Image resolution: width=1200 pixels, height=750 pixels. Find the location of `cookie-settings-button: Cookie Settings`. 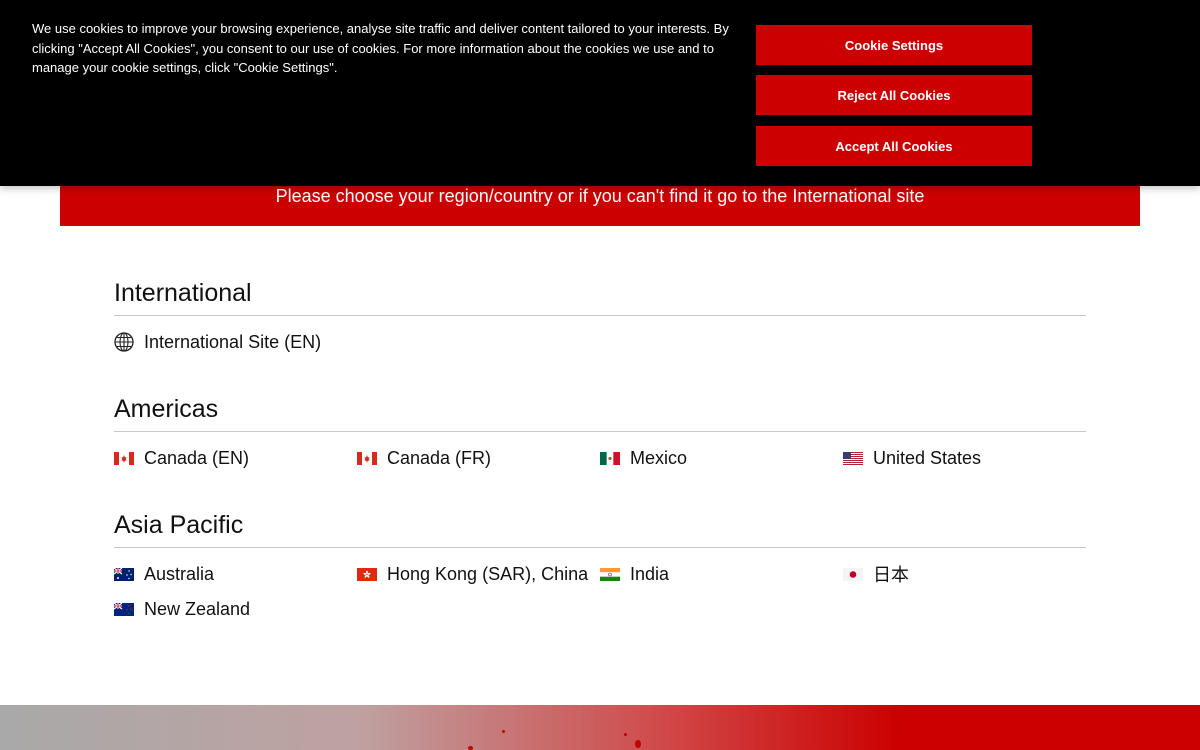

cookie-settings-button: Cookie Settings is located at coordinates (894, 45).